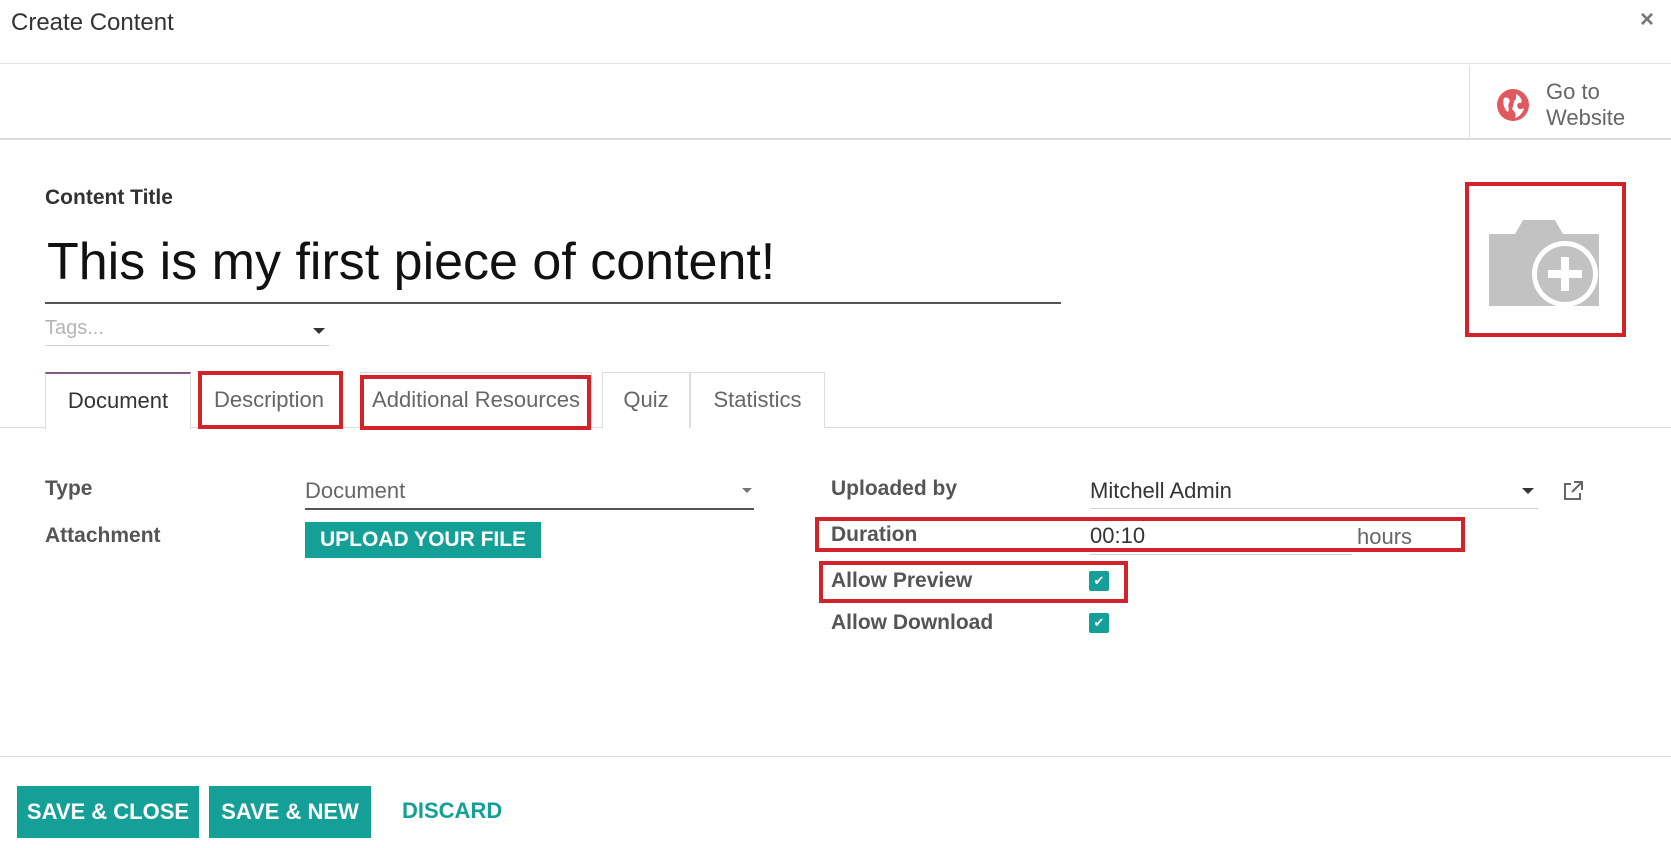 The image size is (1671, 848). What do you see at coordinates (103, 535) in the screenshot?
I see `attachment-label: Attachment` at bounding box center [103, 535].